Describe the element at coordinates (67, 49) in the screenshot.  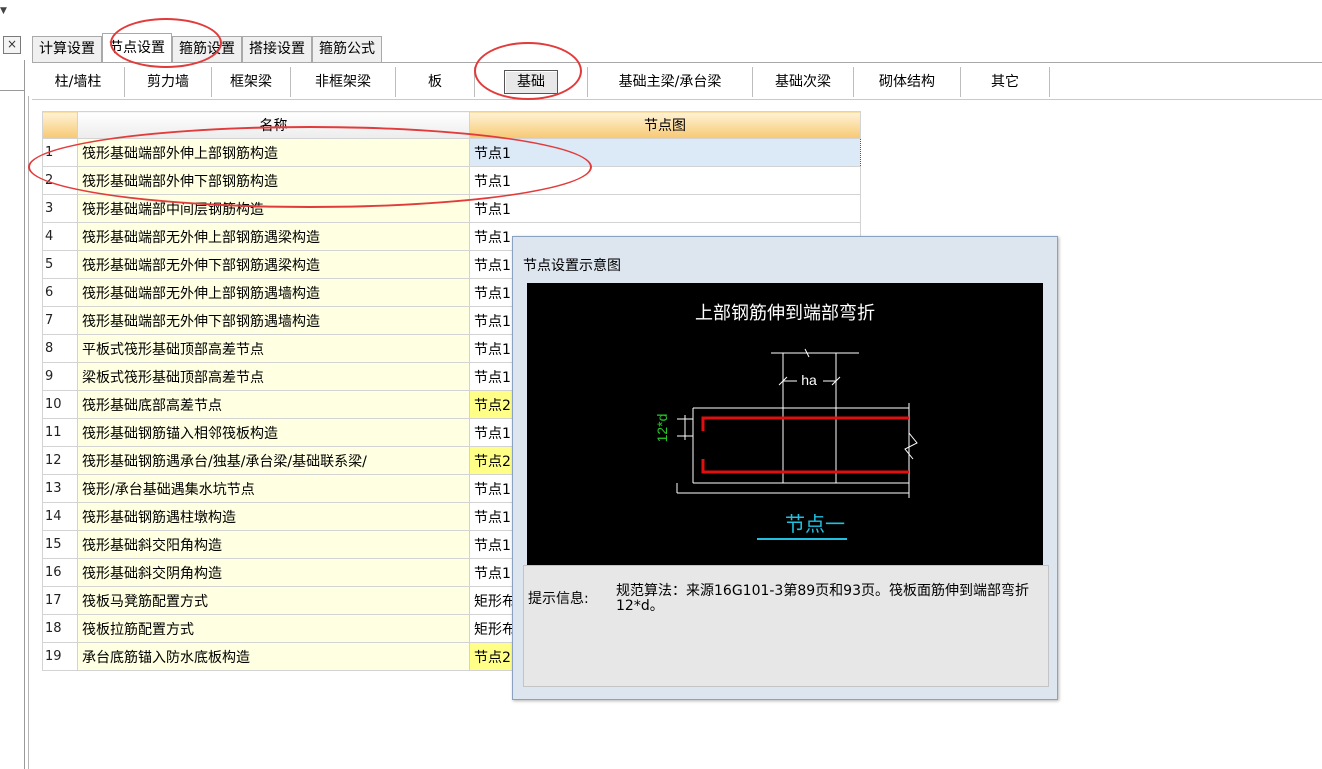
I see `tab-calc-settings: 计算设置` at that location.